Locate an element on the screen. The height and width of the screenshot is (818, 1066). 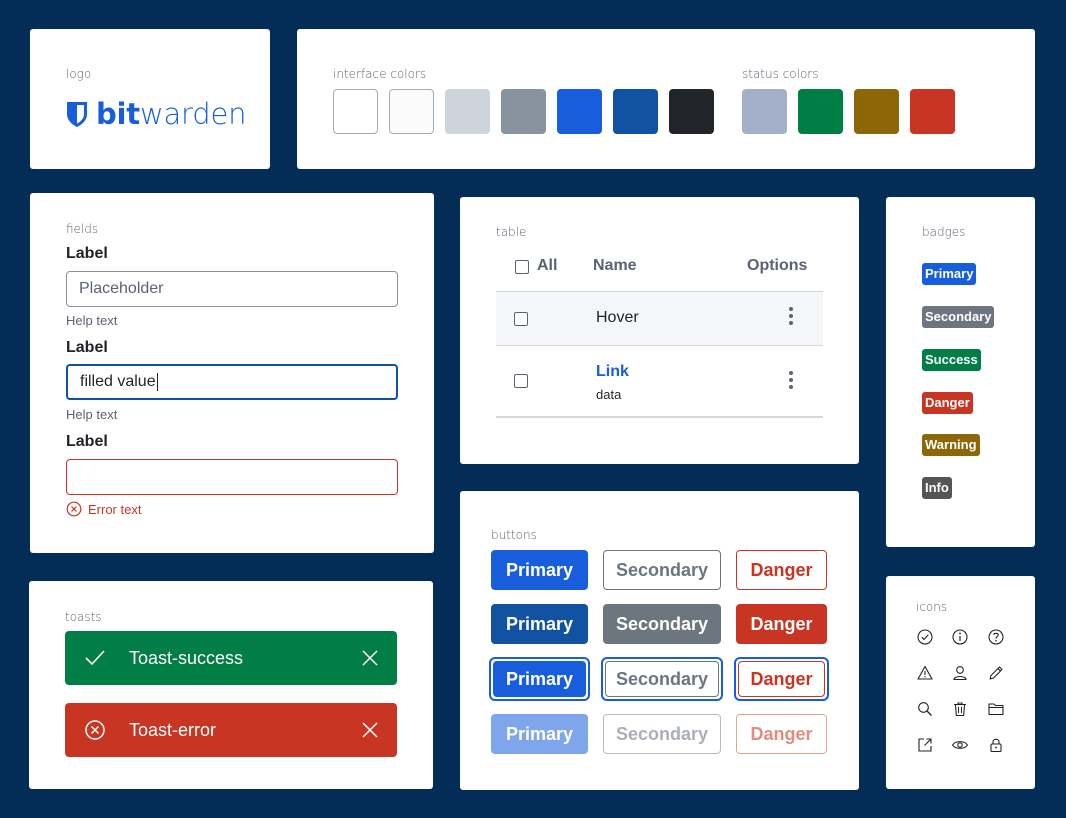
external-link-icon is located at coordinates (925, 745).